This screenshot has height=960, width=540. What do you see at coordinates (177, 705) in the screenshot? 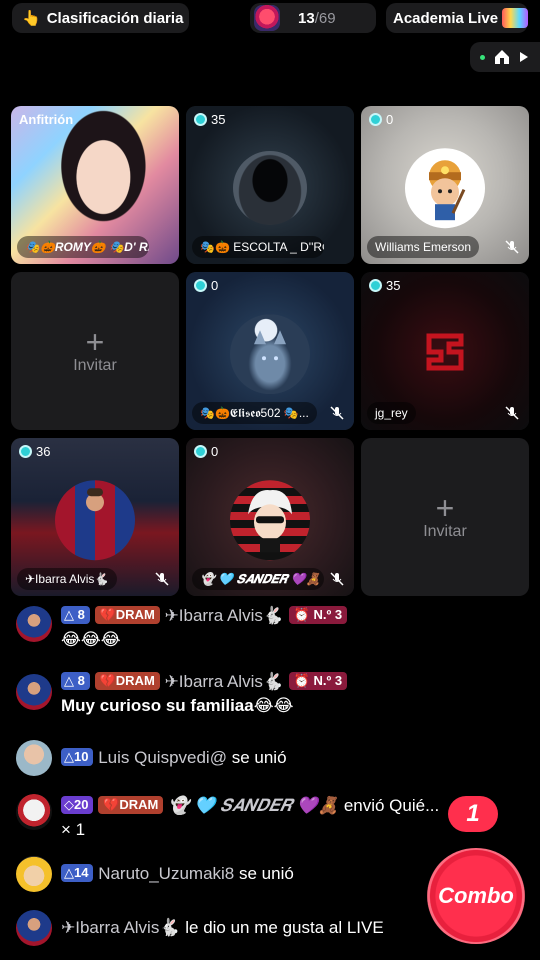
I see `chat-text: Muy curioso su familiaa😂😂` at bounding box center [177, 705].